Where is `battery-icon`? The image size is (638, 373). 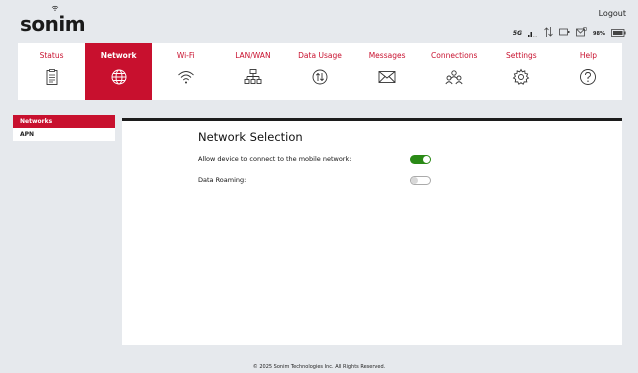
battery-icon is located at coordinates (618, 33).